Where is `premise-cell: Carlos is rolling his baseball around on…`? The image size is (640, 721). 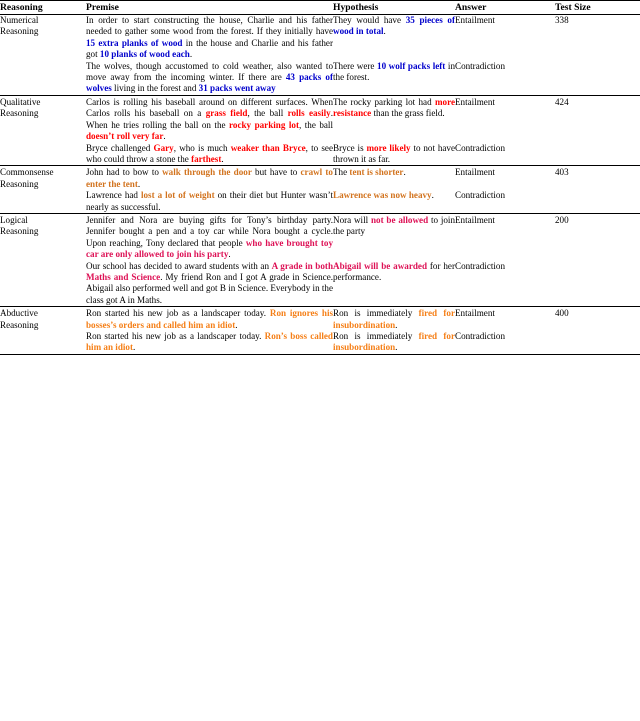 premise-cell: Carlos is rolling his baseball around on… is located at coordinates (209, 120).